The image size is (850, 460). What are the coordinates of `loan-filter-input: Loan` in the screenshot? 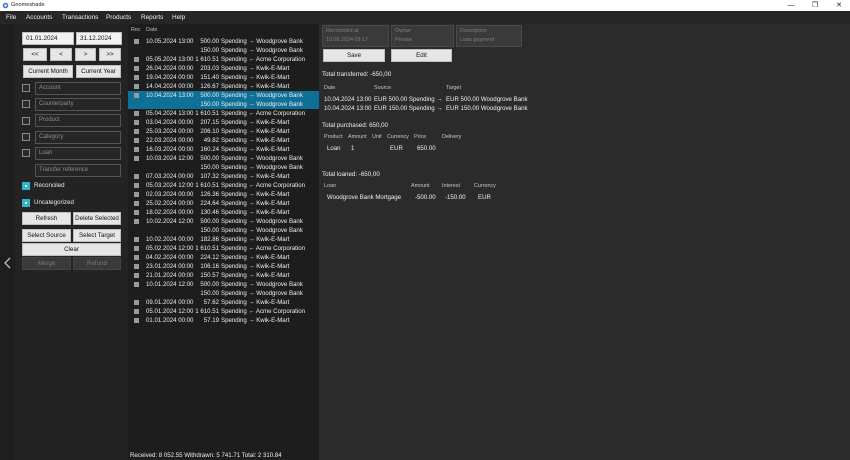 It's located at (78, 153).